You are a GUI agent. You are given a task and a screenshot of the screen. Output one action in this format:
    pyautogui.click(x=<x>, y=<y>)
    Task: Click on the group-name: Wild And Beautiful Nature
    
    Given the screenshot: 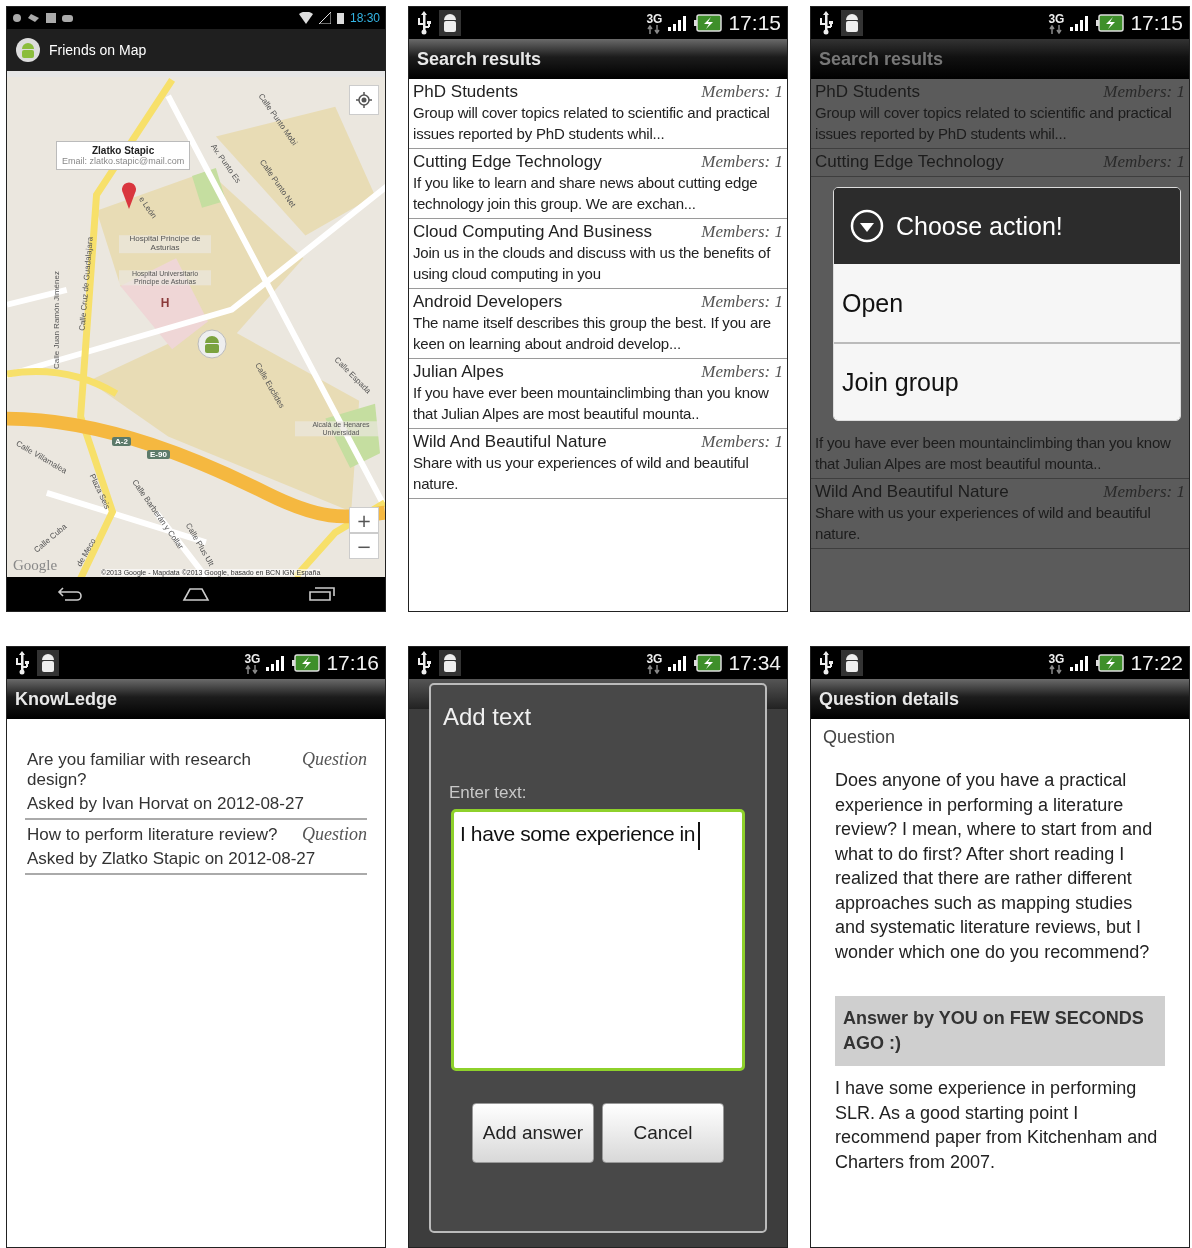 What is the action you would take?
    pyautogui.click(x=510, y=442)
    